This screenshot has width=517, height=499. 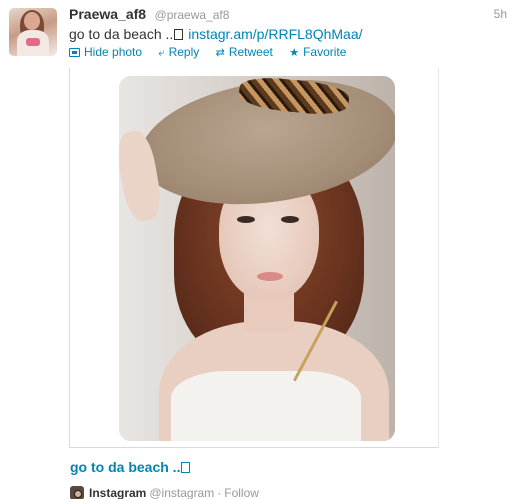 I want to click on fullname: Praewa_af8, so click(x=107, y=14).